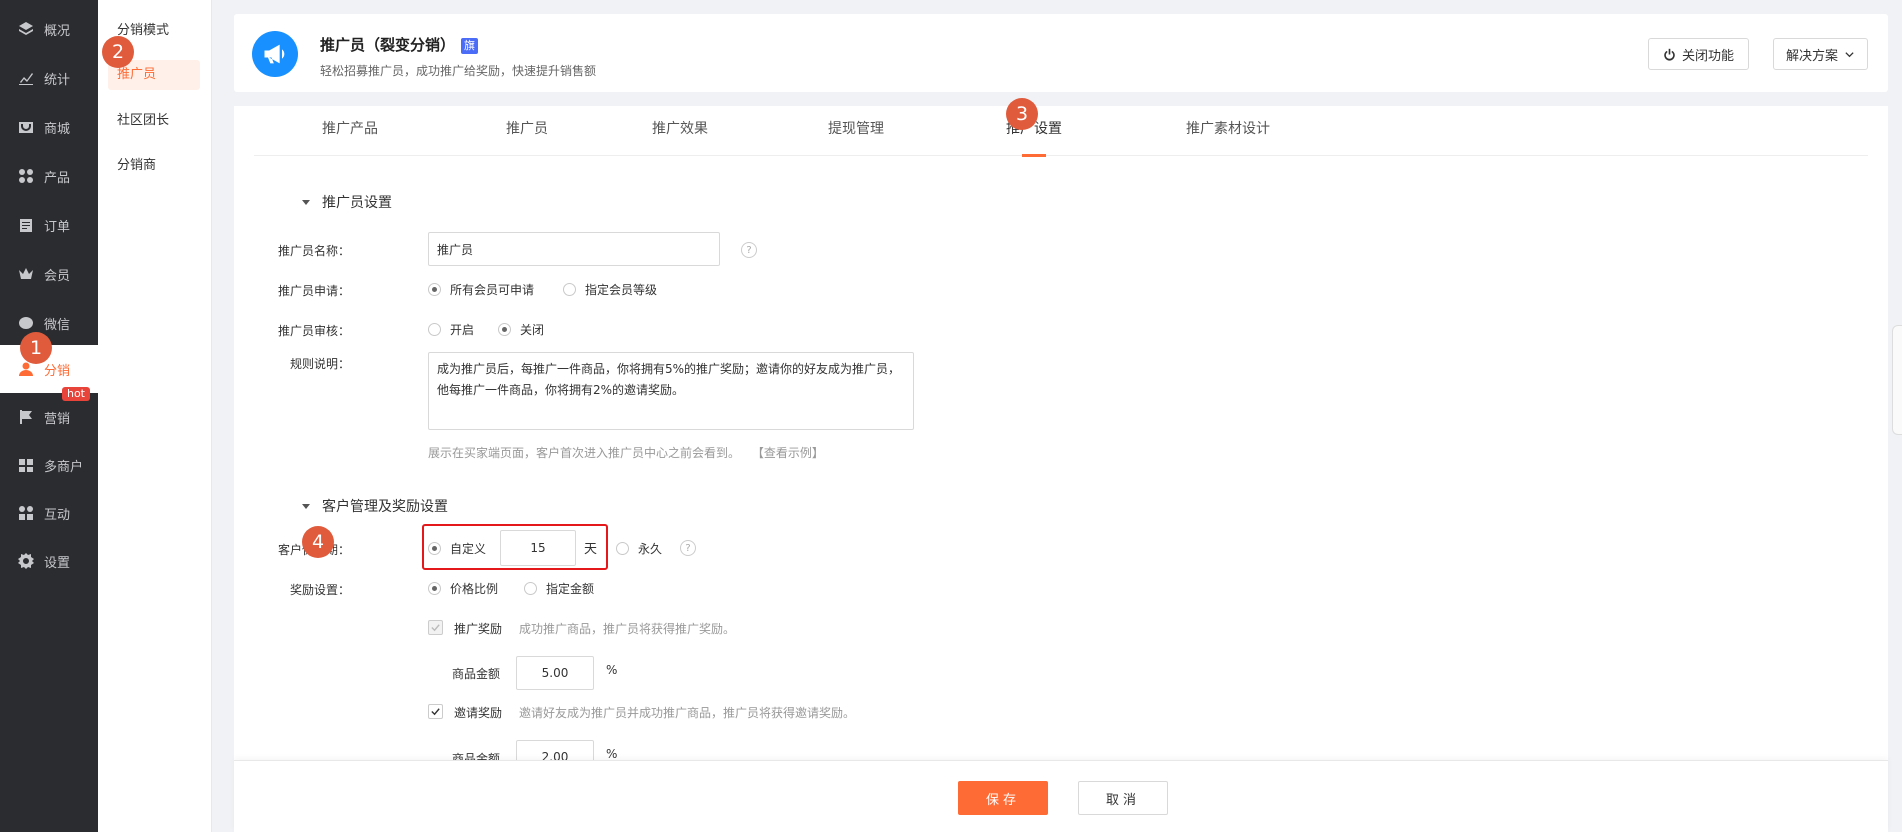  Describe the element at coordinates (57, 80) in the screenshot. I see `nav-item-label: 统计` at that location.